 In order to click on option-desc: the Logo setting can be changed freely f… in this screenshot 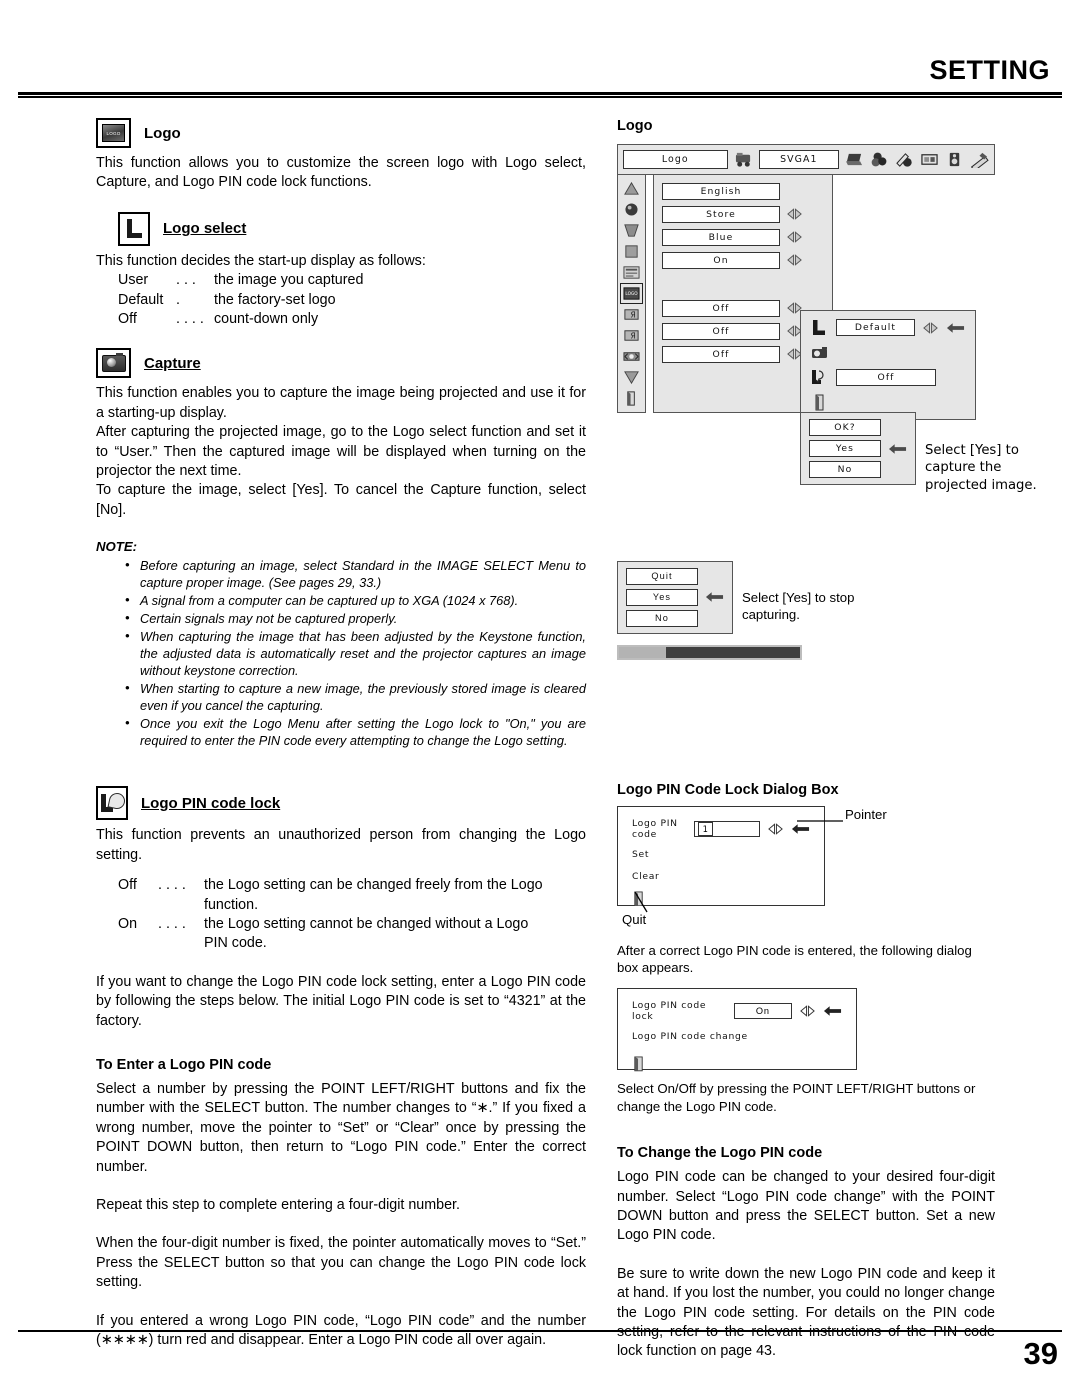, I will do `click(373, 885)`.